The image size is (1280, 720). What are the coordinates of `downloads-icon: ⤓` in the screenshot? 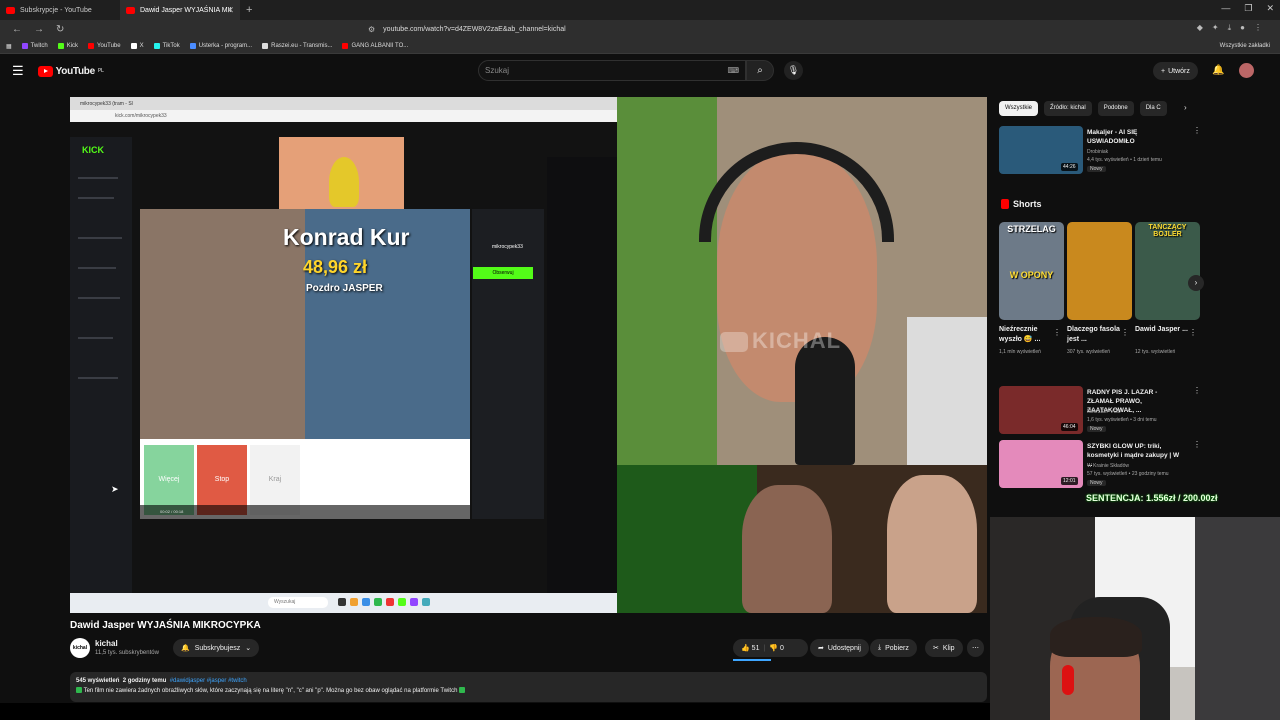 It's located at (1230, 28).